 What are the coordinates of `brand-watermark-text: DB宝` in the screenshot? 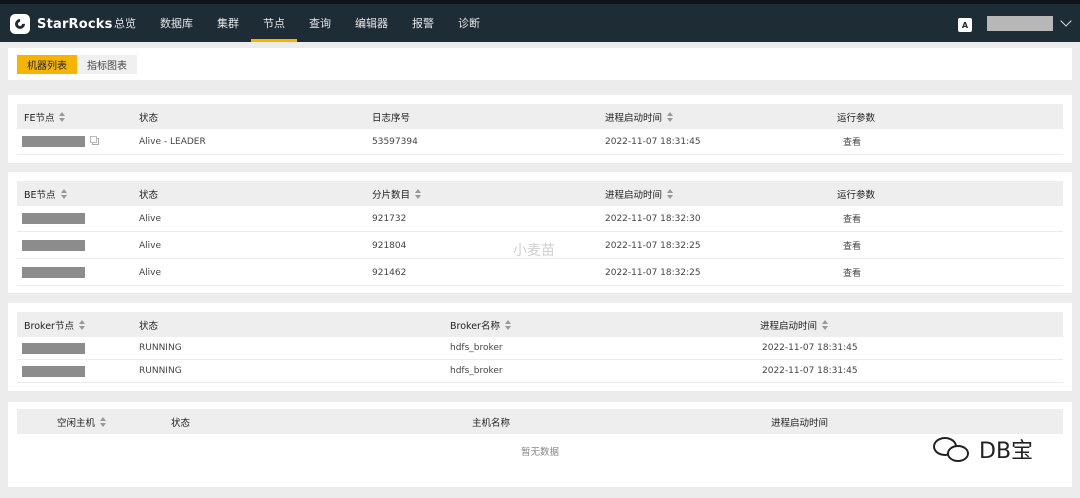 It's located at (1006, 451).